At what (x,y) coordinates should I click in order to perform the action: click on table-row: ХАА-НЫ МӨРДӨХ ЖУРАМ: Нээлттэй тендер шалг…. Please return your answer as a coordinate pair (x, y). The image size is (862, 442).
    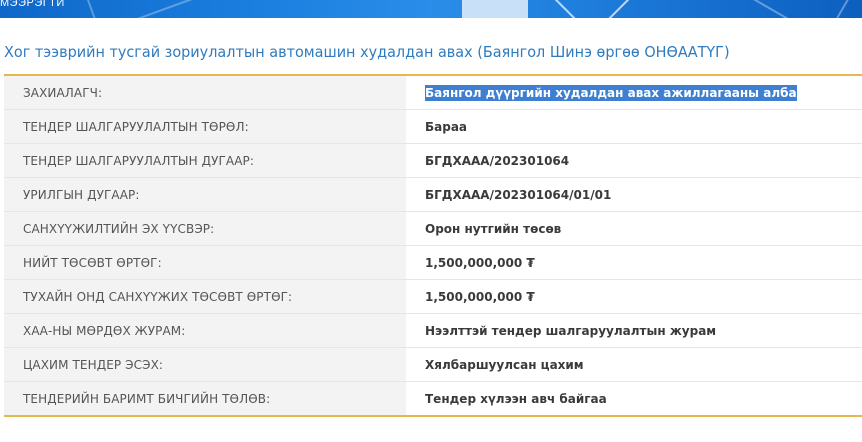
    Looking at the image, I should click on (433, 330).